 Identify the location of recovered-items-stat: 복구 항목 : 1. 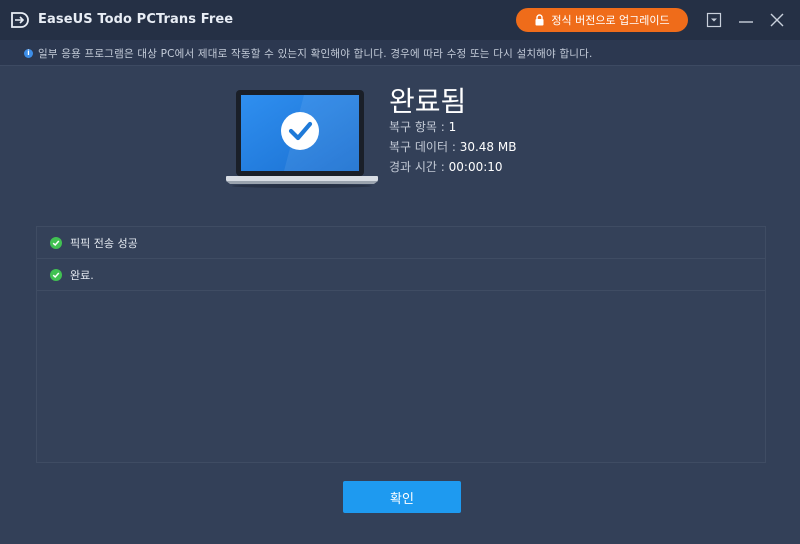
(422, 126).